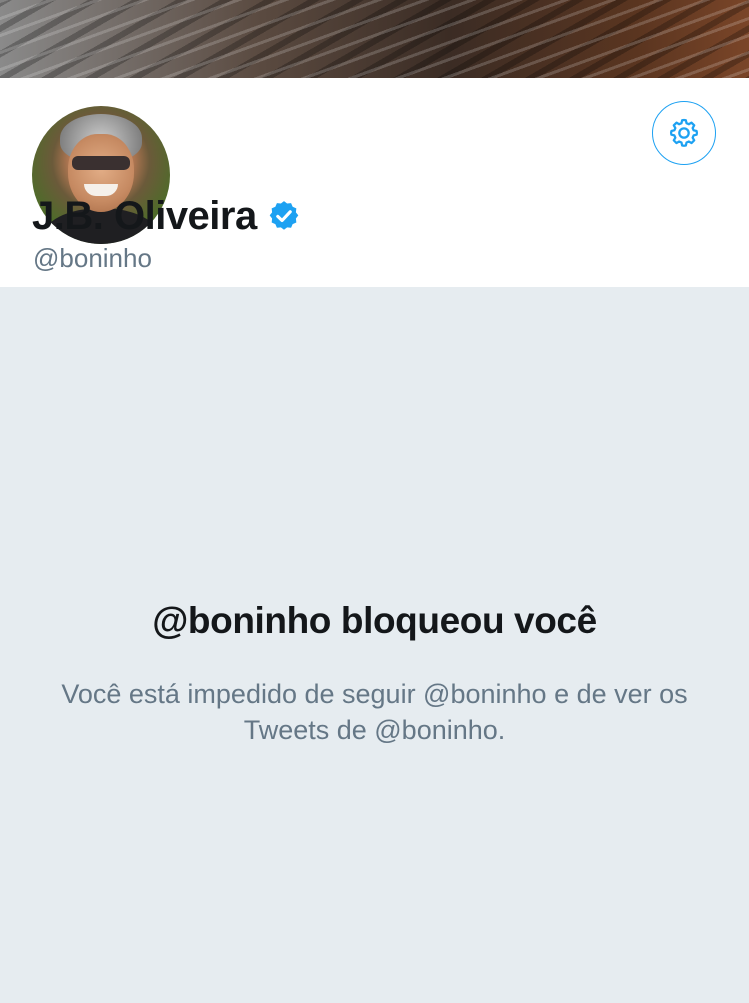  I want to click on display-name: J.B. Oliveira, so click(144, 215).